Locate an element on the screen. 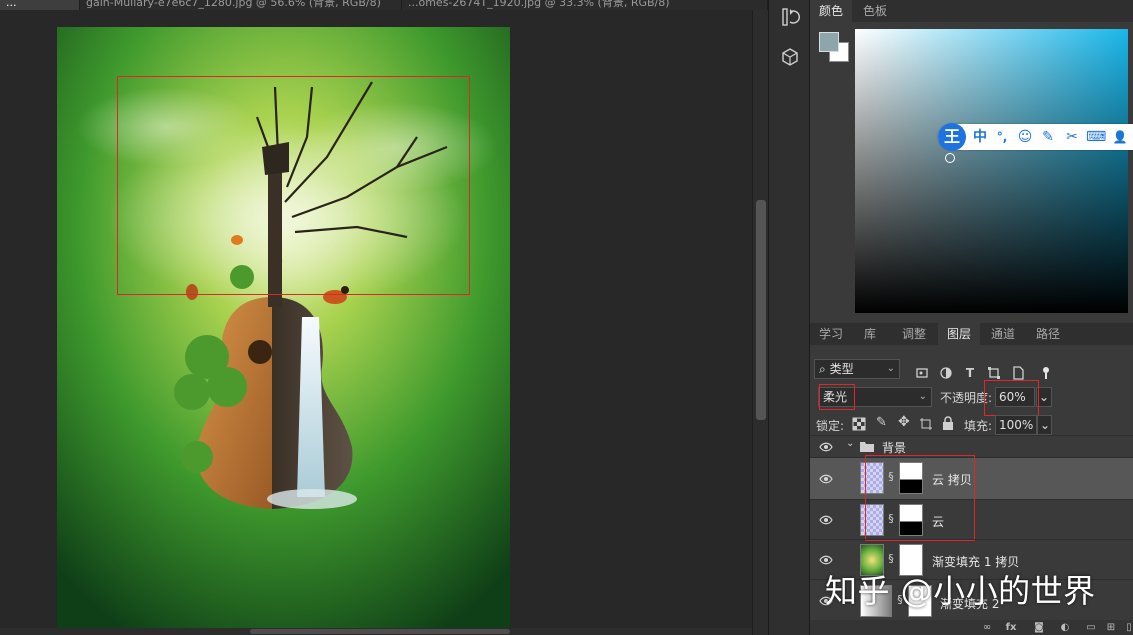 The width and height of the screenshot is (1133, 635). ime-user-icon: 👤 is located at coordinates (1120, 137).